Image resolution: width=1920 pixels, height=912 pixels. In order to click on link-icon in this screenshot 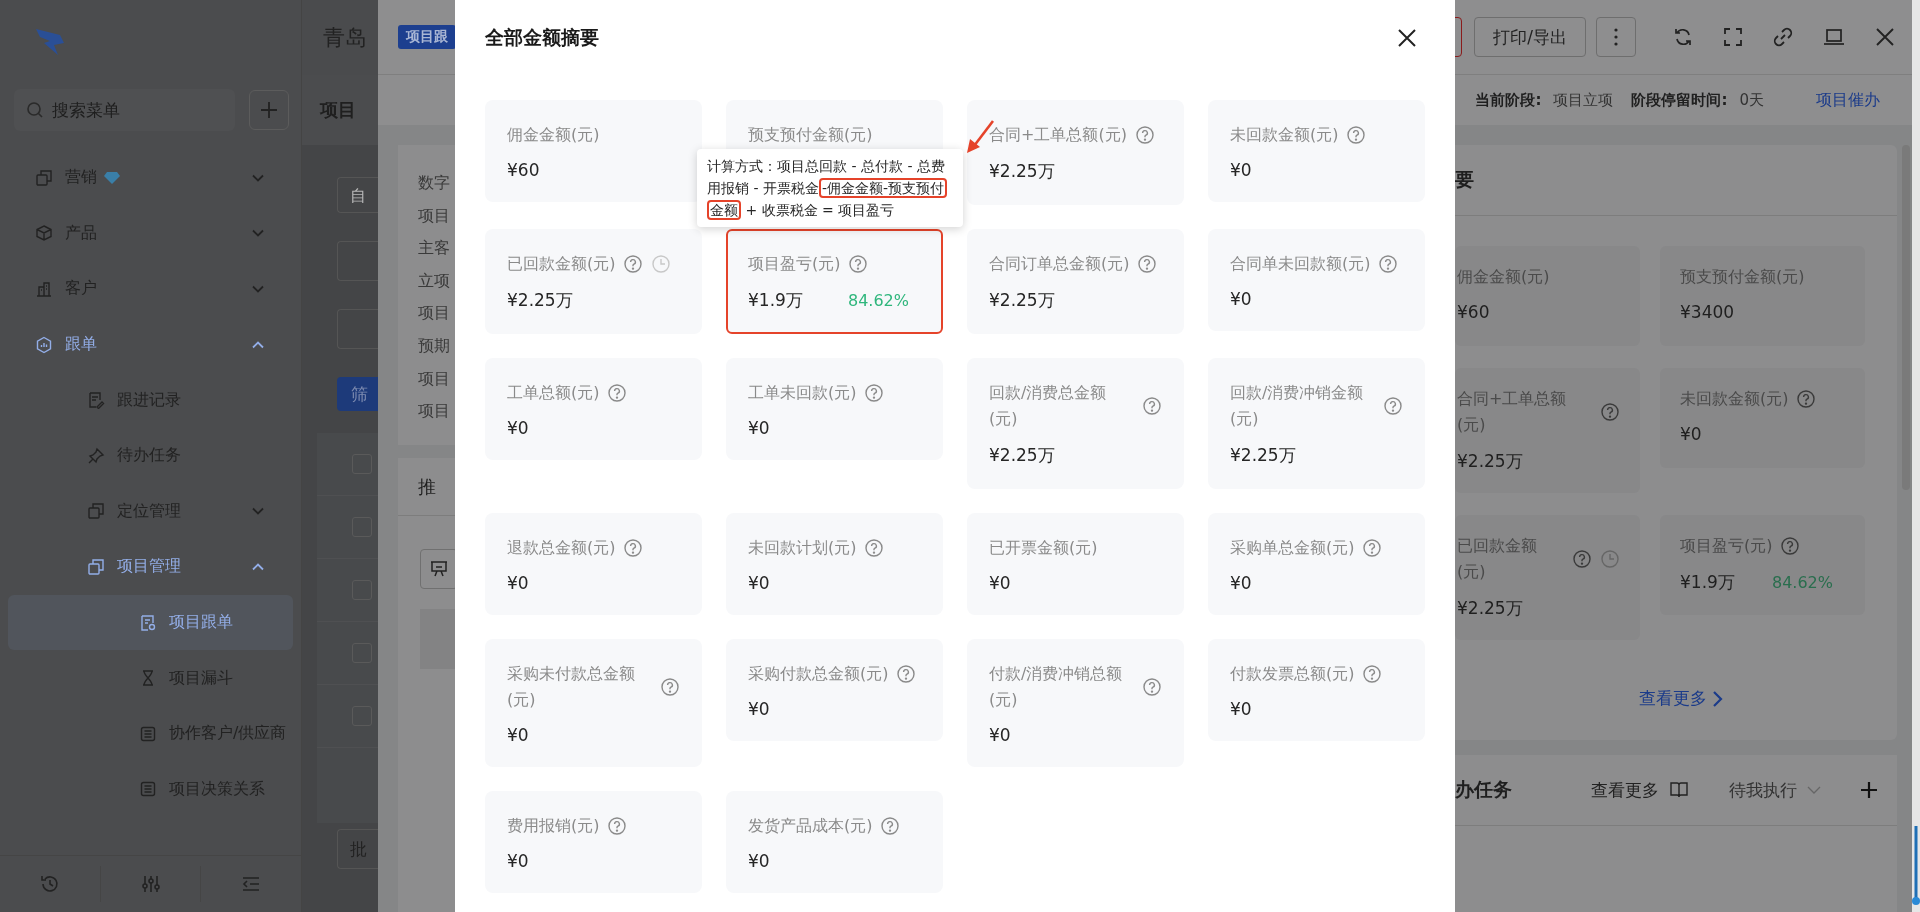, I will do `click(1783, 37)`.